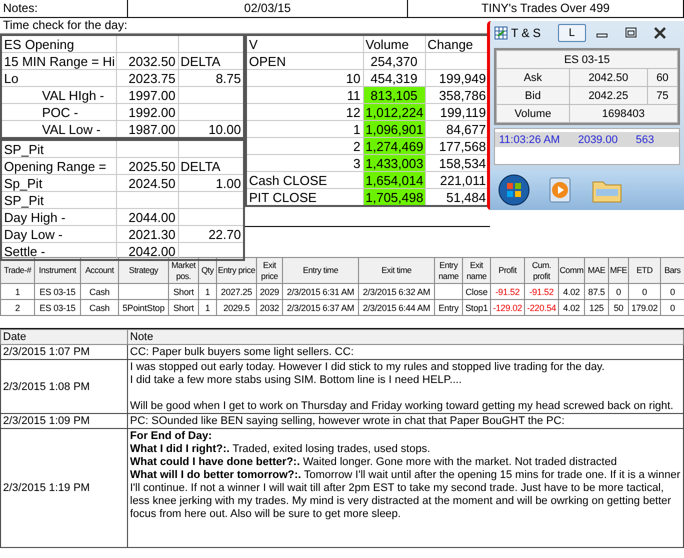 The height and width of the screenshot is (558, 684). What do you see at coordinates (64, 421) in the screenshot?
I see `table-cell: 2/3/2015 1:09 PM` at bounding box center [64, 421].